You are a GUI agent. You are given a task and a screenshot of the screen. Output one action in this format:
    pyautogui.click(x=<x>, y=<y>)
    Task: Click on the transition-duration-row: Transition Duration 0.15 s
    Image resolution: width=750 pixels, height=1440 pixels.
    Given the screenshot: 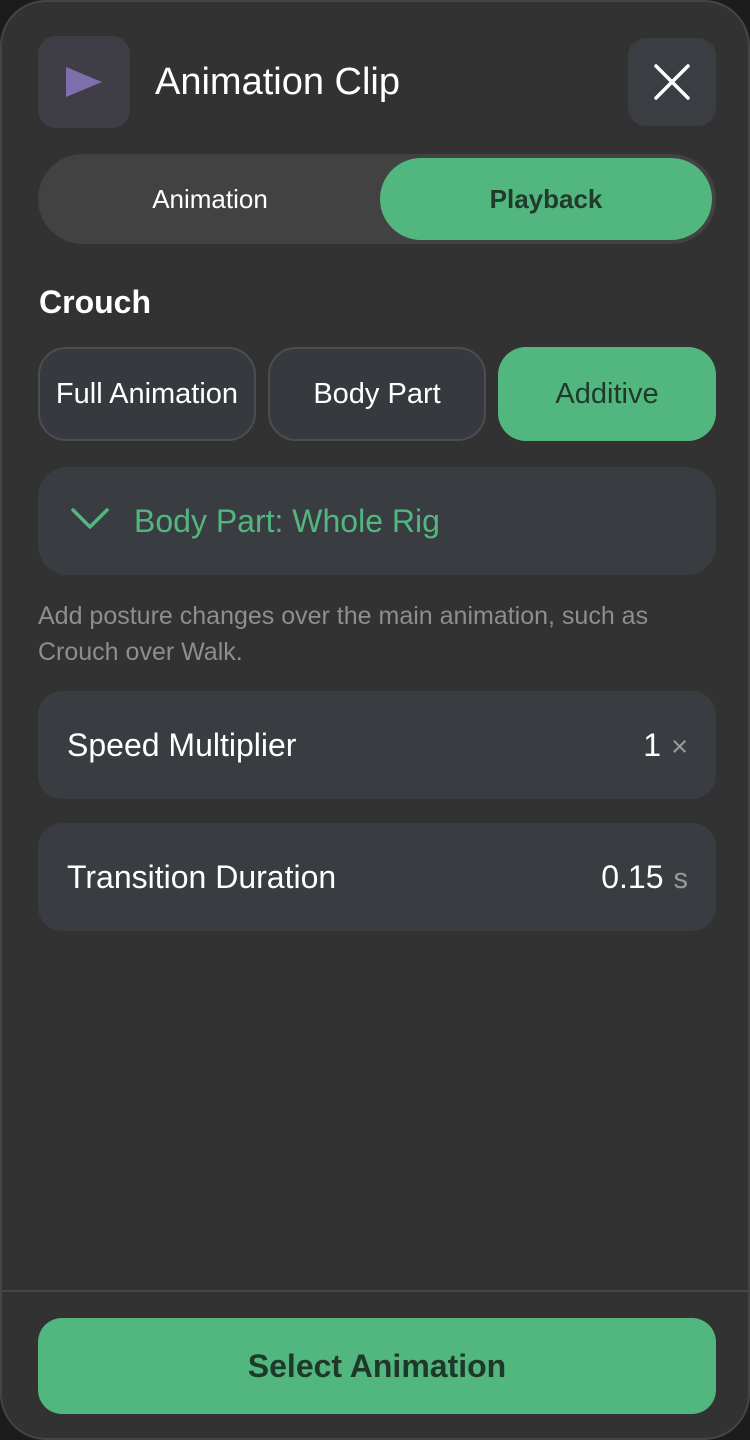 What is the action you would take?
    pyautogui.click(x=377, y=877)
    